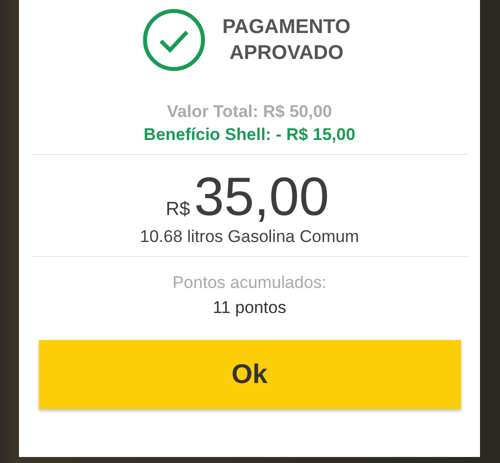  Describe the element at coordinates (174, 40) in the screenshot. I see `check-circle-icon` at that location.